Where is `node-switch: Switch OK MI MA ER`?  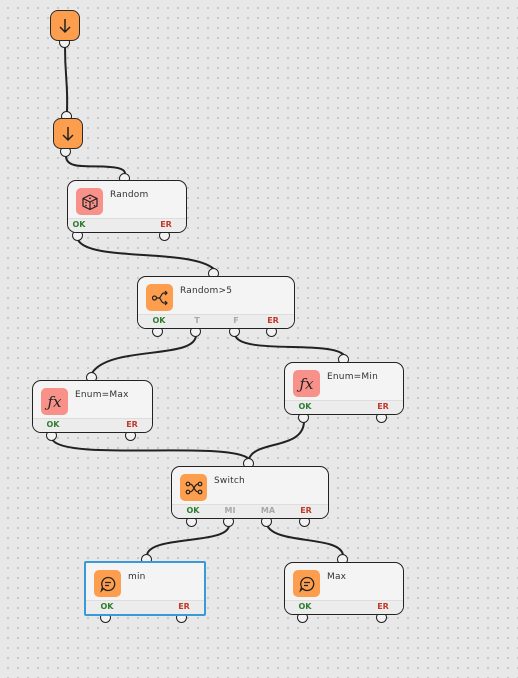
node-switch: Switch OK MI MA ER is located at coordinates (250, 492).